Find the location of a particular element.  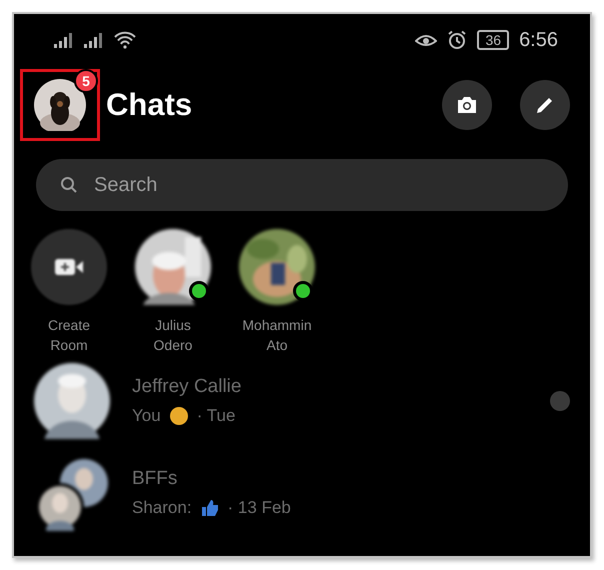

video-camera-icon is located at coordinates (69, 267).